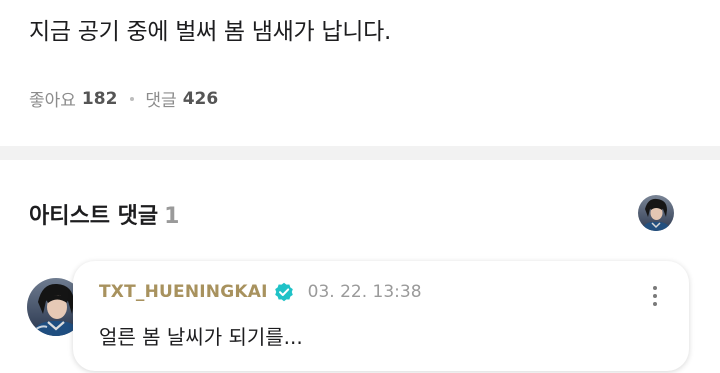 The height and width of the screenshot is (373, 720). What do you see at coordinates (183, 292) in the screenshot?
I see `comment-author: TXT_HUENINGKAI` at bounding box center [183, 292].